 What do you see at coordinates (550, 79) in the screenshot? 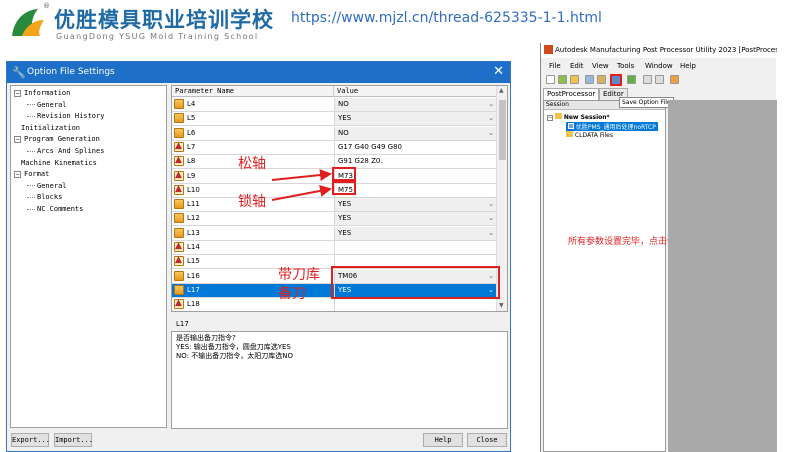
I see `new-file-icon` at bounding box center [550, 79].